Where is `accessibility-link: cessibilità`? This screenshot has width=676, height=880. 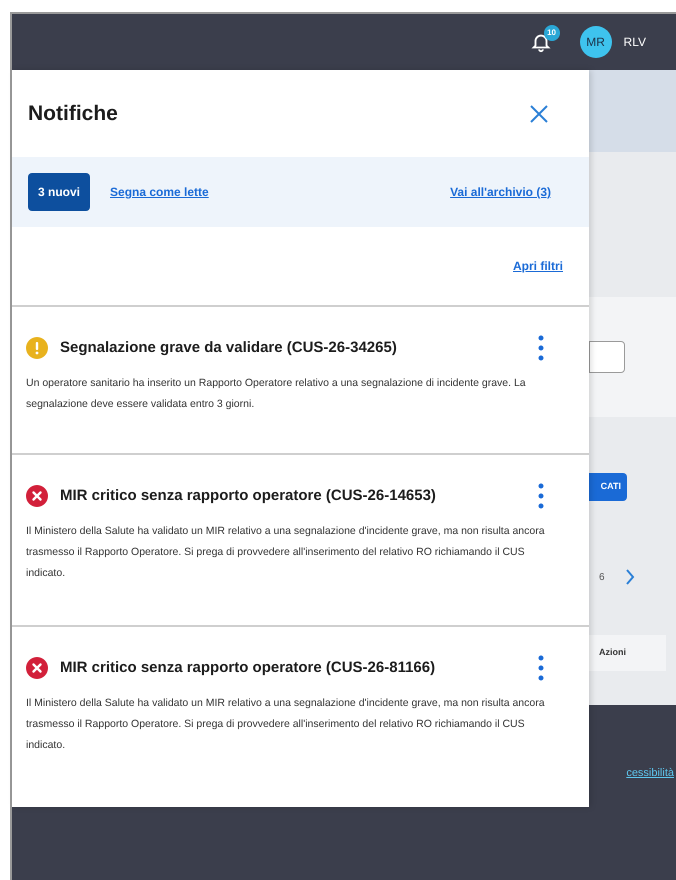
accessibility-link: cessibilità is located at coordinates (650, 773).